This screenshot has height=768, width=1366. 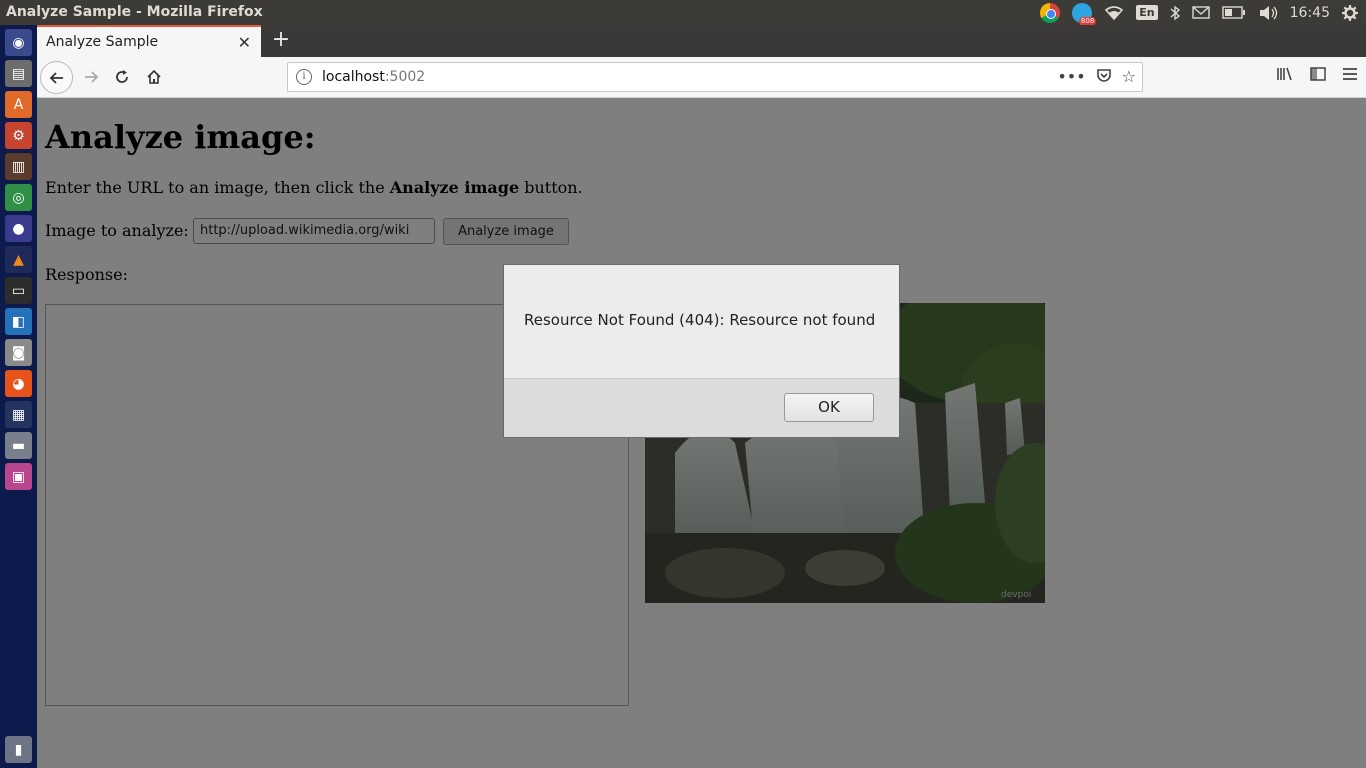 I want to click on vlc-icon: ▲, so click(x=18, y=259).